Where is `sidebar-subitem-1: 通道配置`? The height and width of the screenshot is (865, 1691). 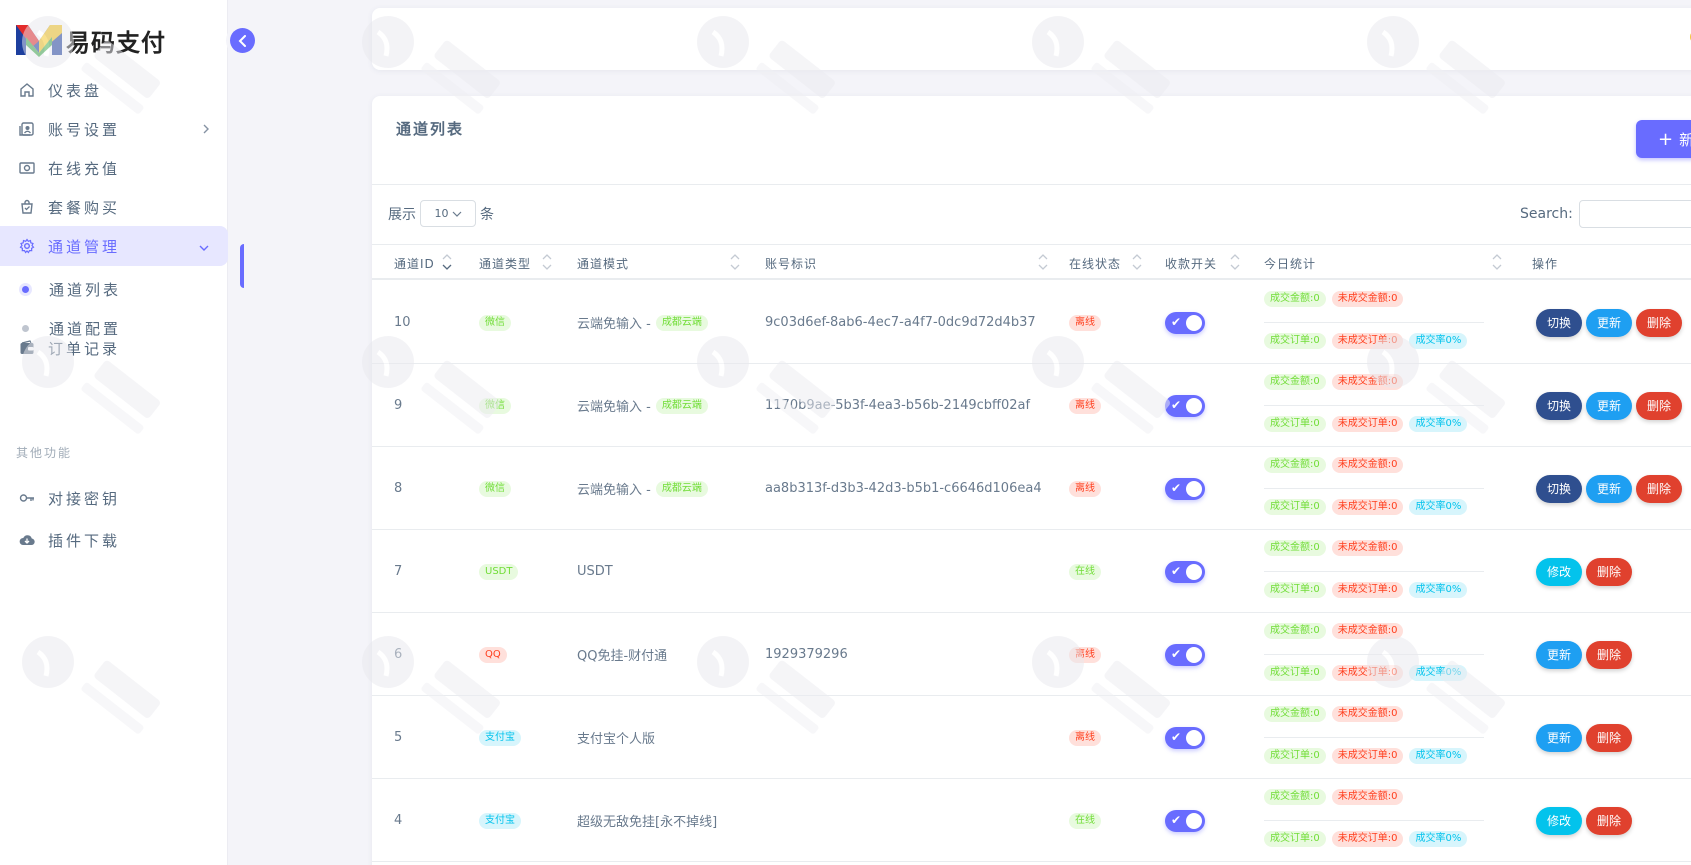 sidebar-subitem-1: 通道配置 is located at coordinates (114, 328).